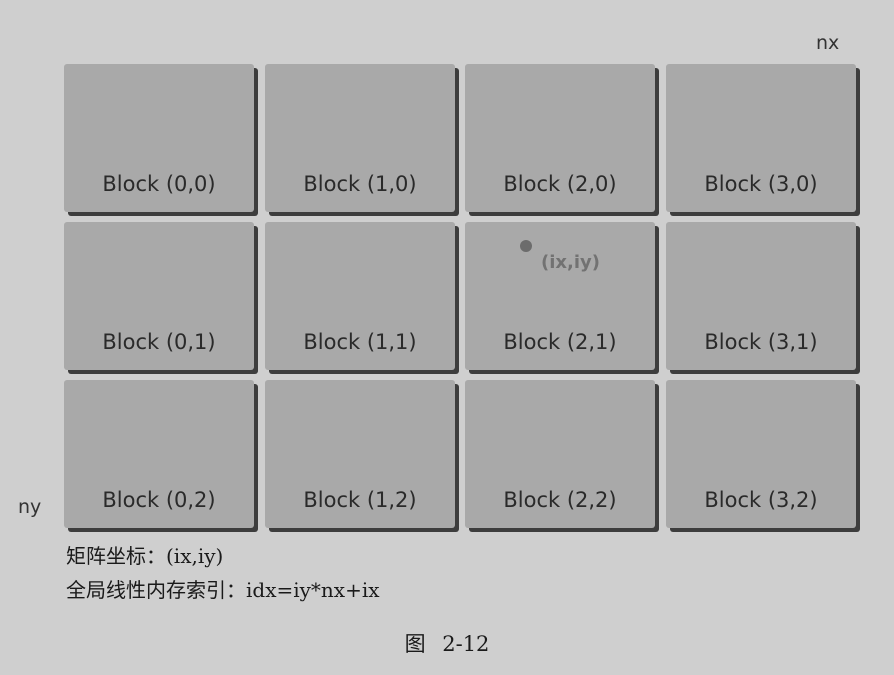  I want to click on block-0-0: Block (0,0), so click(159, 138).